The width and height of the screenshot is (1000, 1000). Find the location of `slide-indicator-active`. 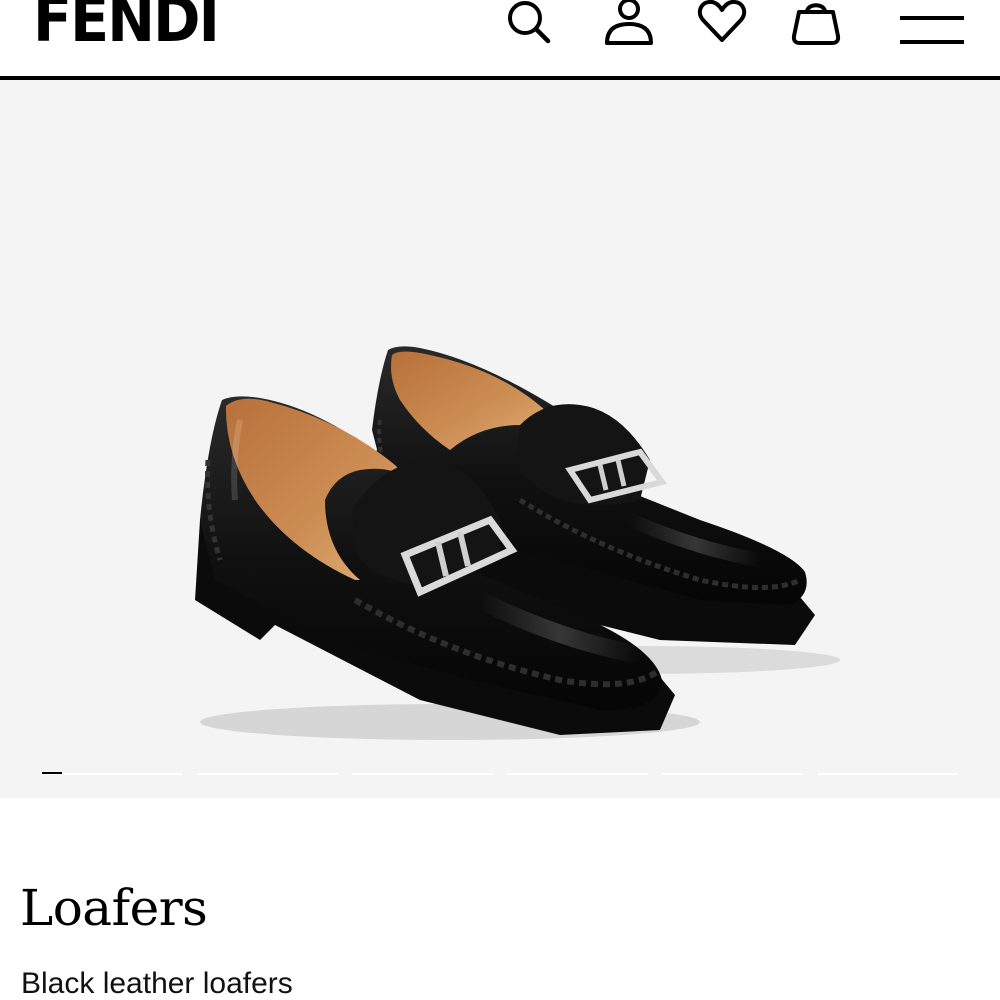

slide-indicator-active is located at coordinates (52, 773).